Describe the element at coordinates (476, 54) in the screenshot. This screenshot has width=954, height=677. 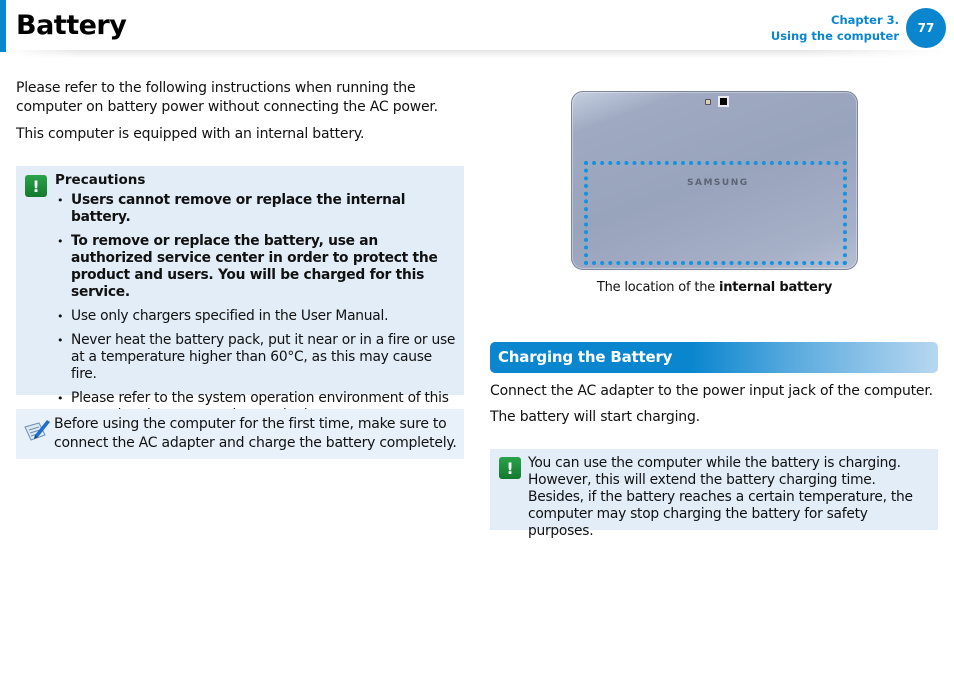
I see `header-divider` at that location.